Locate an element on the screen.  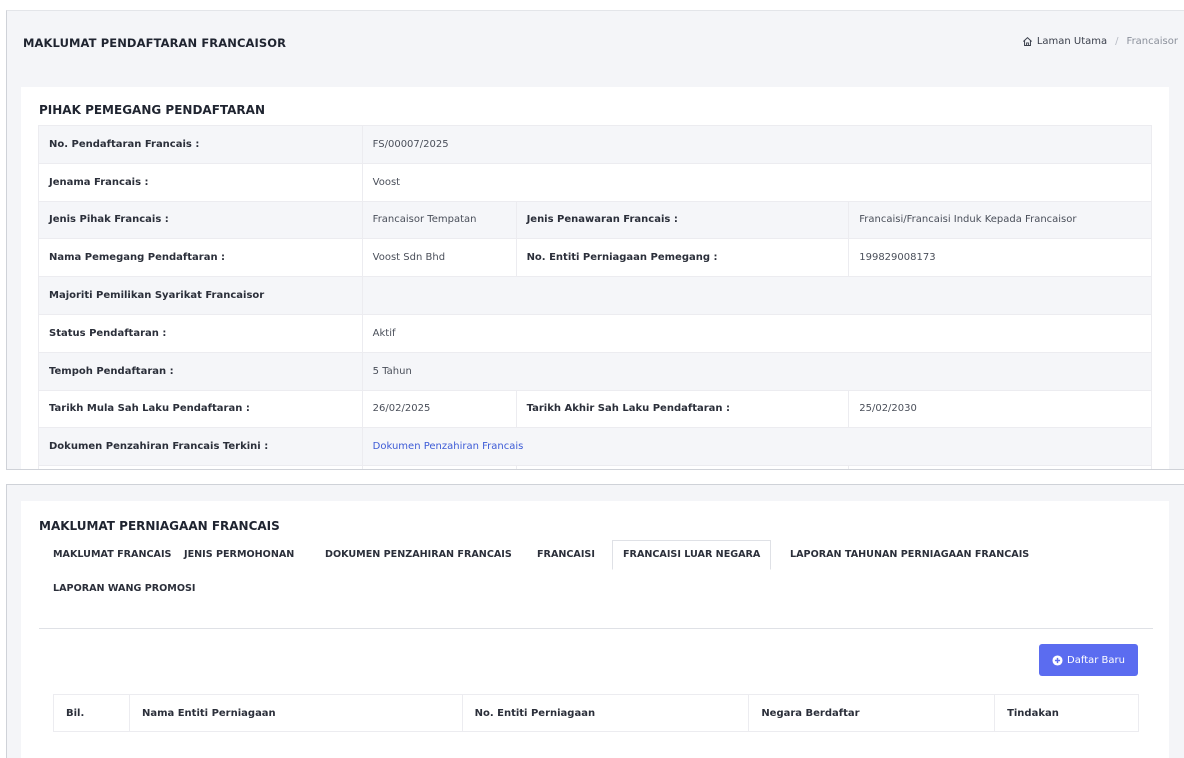
table-row: Tempoh Pendaftaran : 5 Tahun is located at coordinates (595, 371).